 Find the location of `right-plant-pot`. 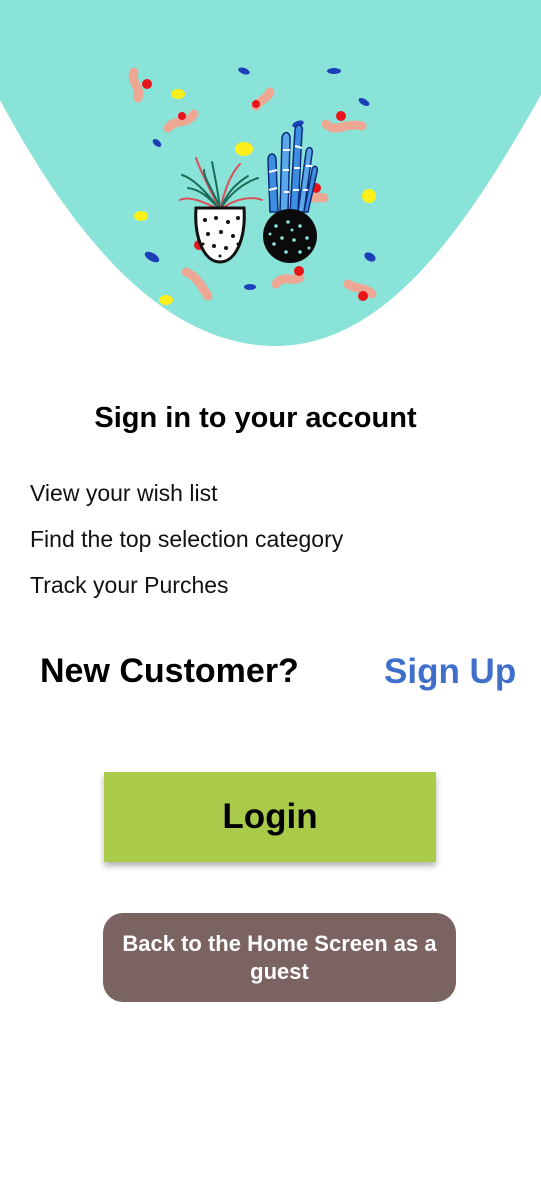

right-plant-pot is located at coordinates (290, 236).